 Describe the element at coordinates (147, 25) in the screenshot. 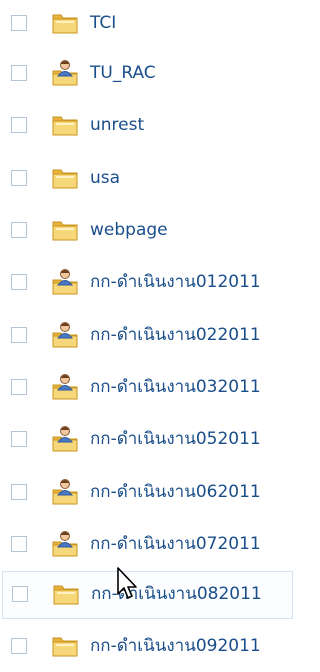

I see `list-item: TCI` at that location.